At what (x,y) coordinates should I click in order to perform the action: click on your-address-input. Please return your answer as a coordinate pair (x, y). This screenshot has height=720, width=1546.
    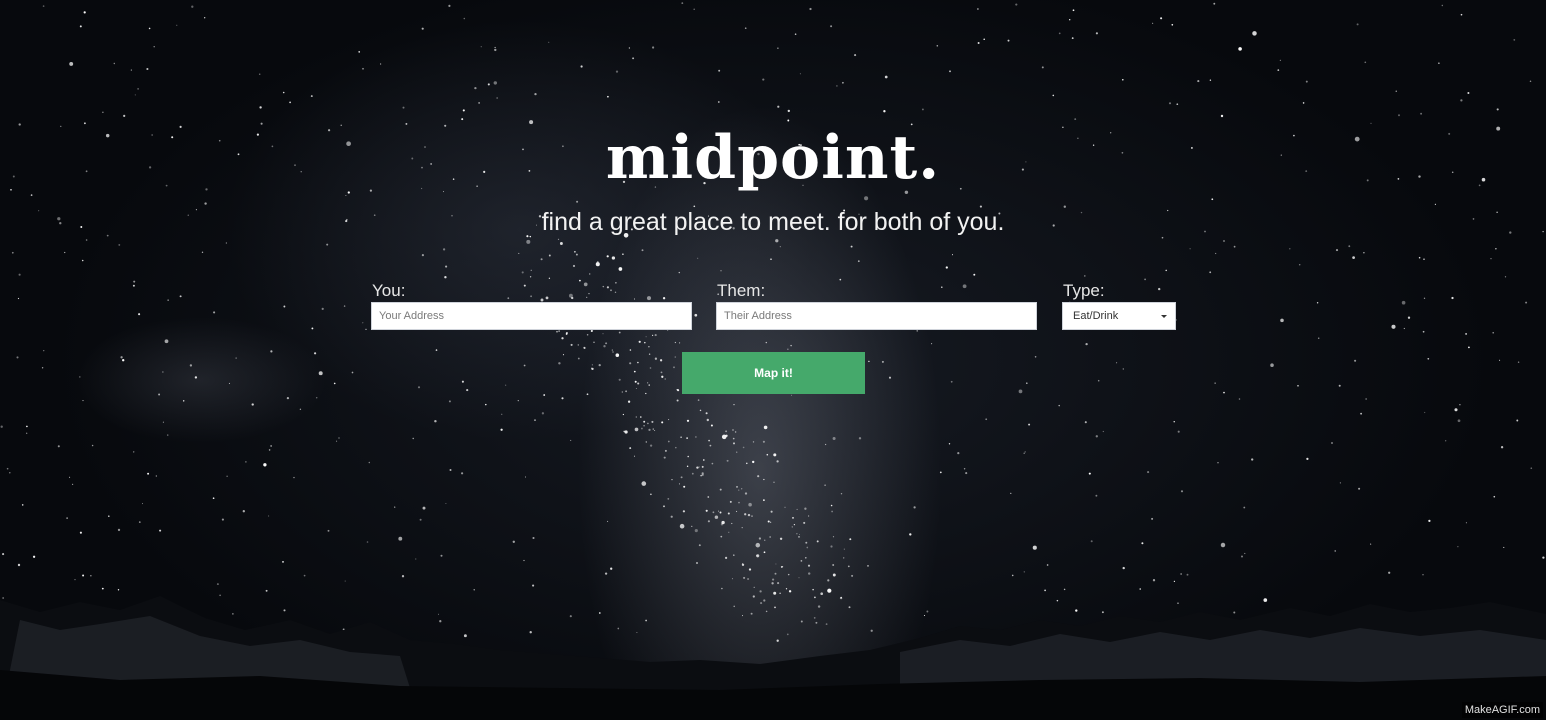
    Looking at the image, I should click on (531, 316).